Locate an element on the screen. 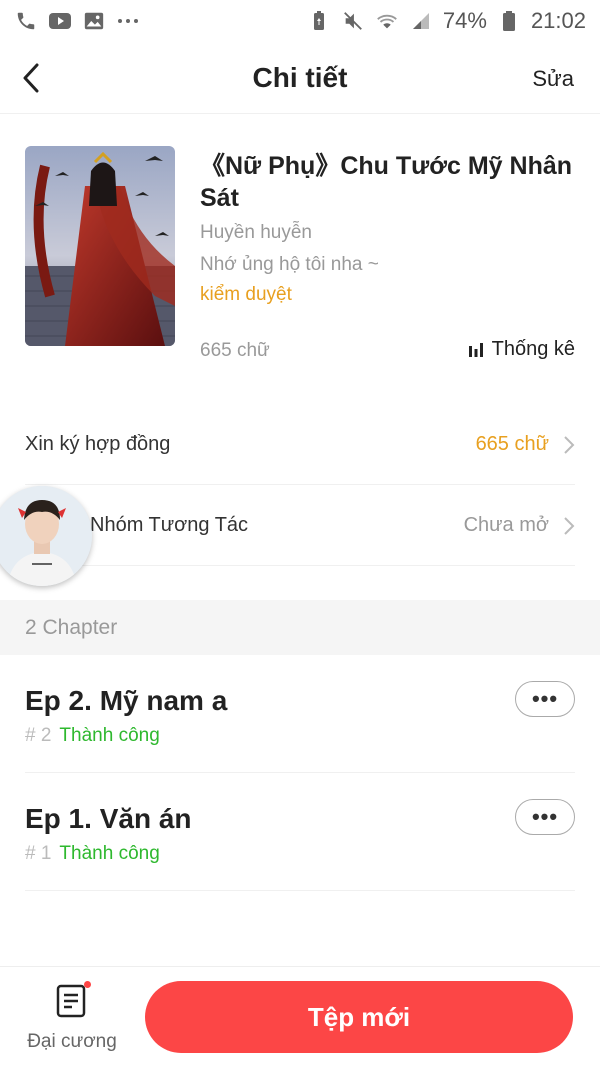 The width and height of the screenshot is (600, 1067). chapter-title: Ep 1. Văn án is located at coordinates (108, 818).